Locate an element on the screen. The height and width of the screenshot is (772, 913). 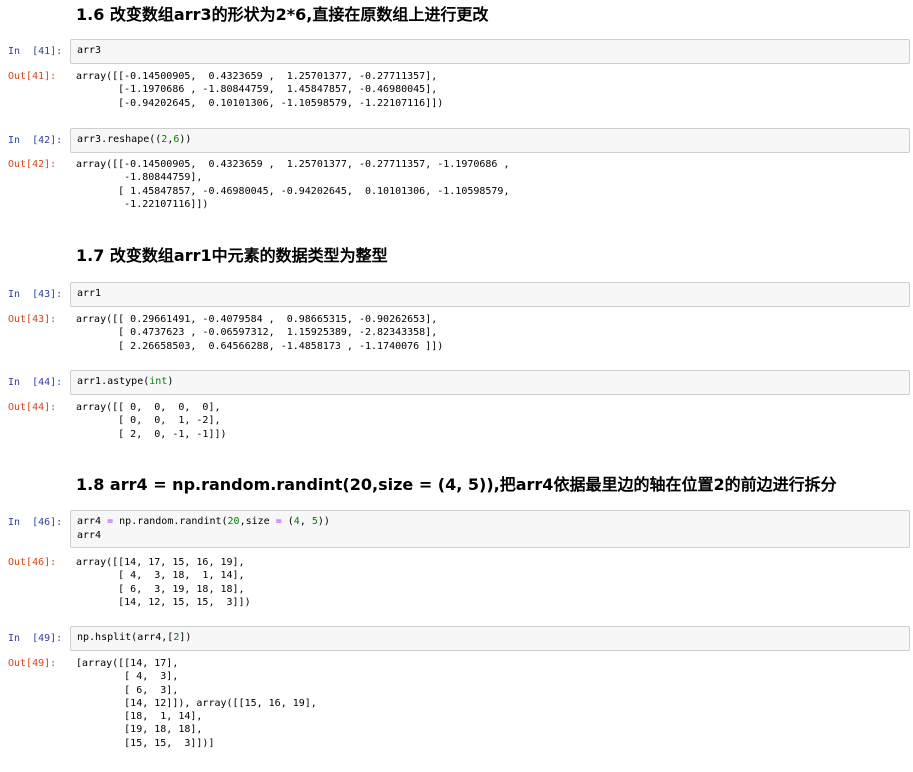
output-prompt: Out[46]: is located at coordinates (32, 562).